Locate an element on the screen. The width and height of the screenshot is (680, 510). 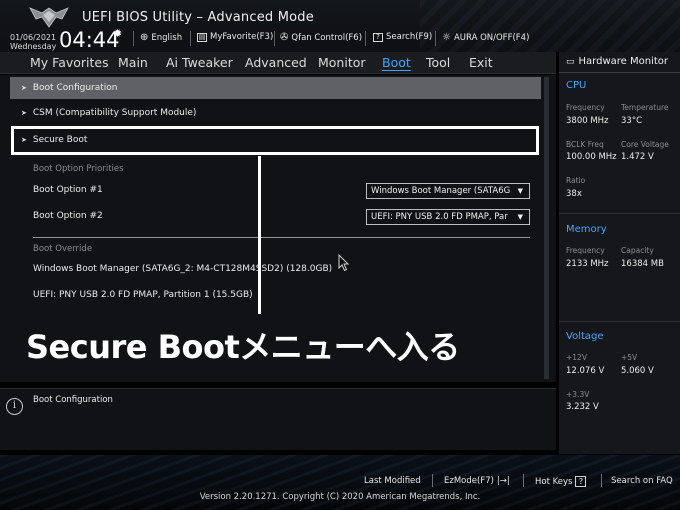
aura-toggle-button: ☼ AURA ON/OFF(F4) is located at coordinates (485, 37).